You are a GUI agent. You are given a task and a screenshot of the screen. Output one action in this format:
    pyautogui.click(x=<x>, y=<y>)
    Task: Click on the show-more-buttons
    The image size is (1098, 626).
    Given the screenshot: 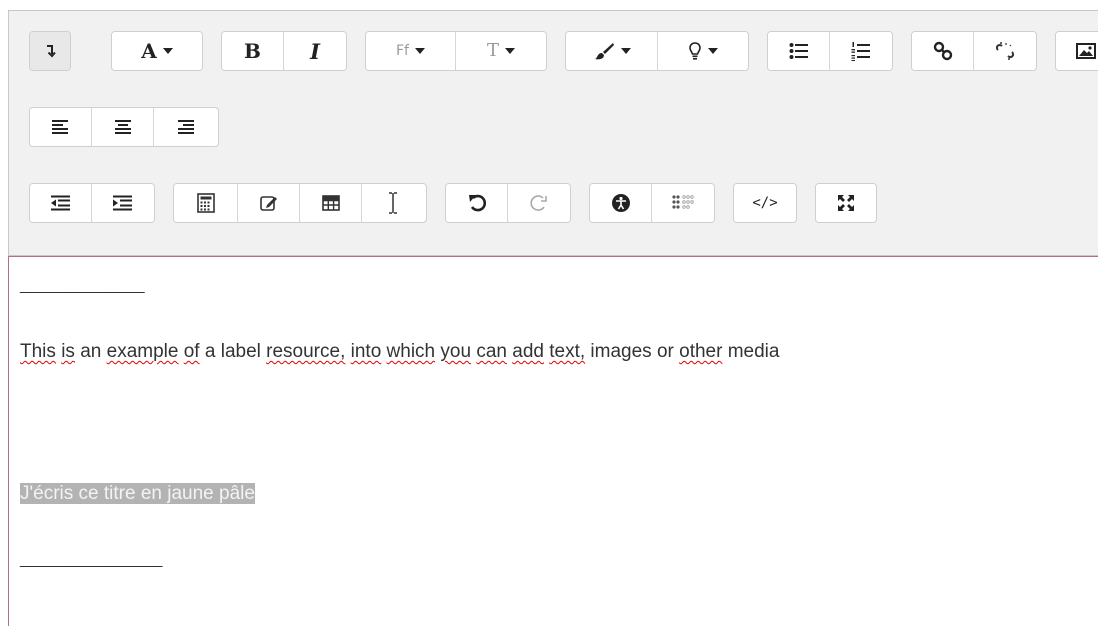 What is the action you would take?
    pyautogui.click(x=50, y=51)
    